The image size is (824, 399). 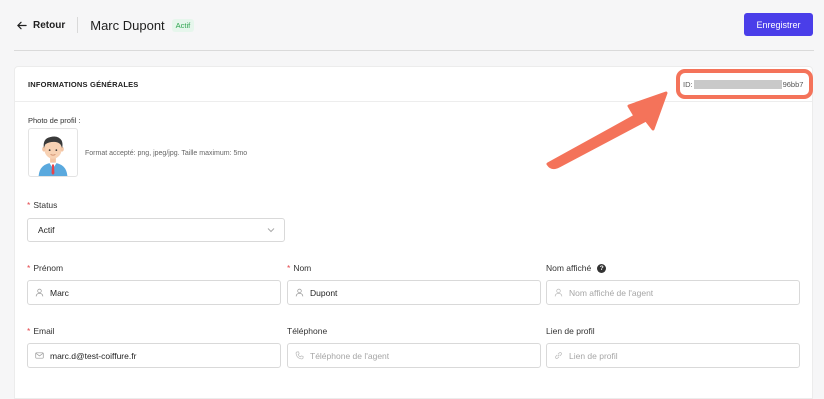 What do you see at coordinates (607, 130) in the screenshot?
I see `annotation-arrow` at bounding box center [607, 130].